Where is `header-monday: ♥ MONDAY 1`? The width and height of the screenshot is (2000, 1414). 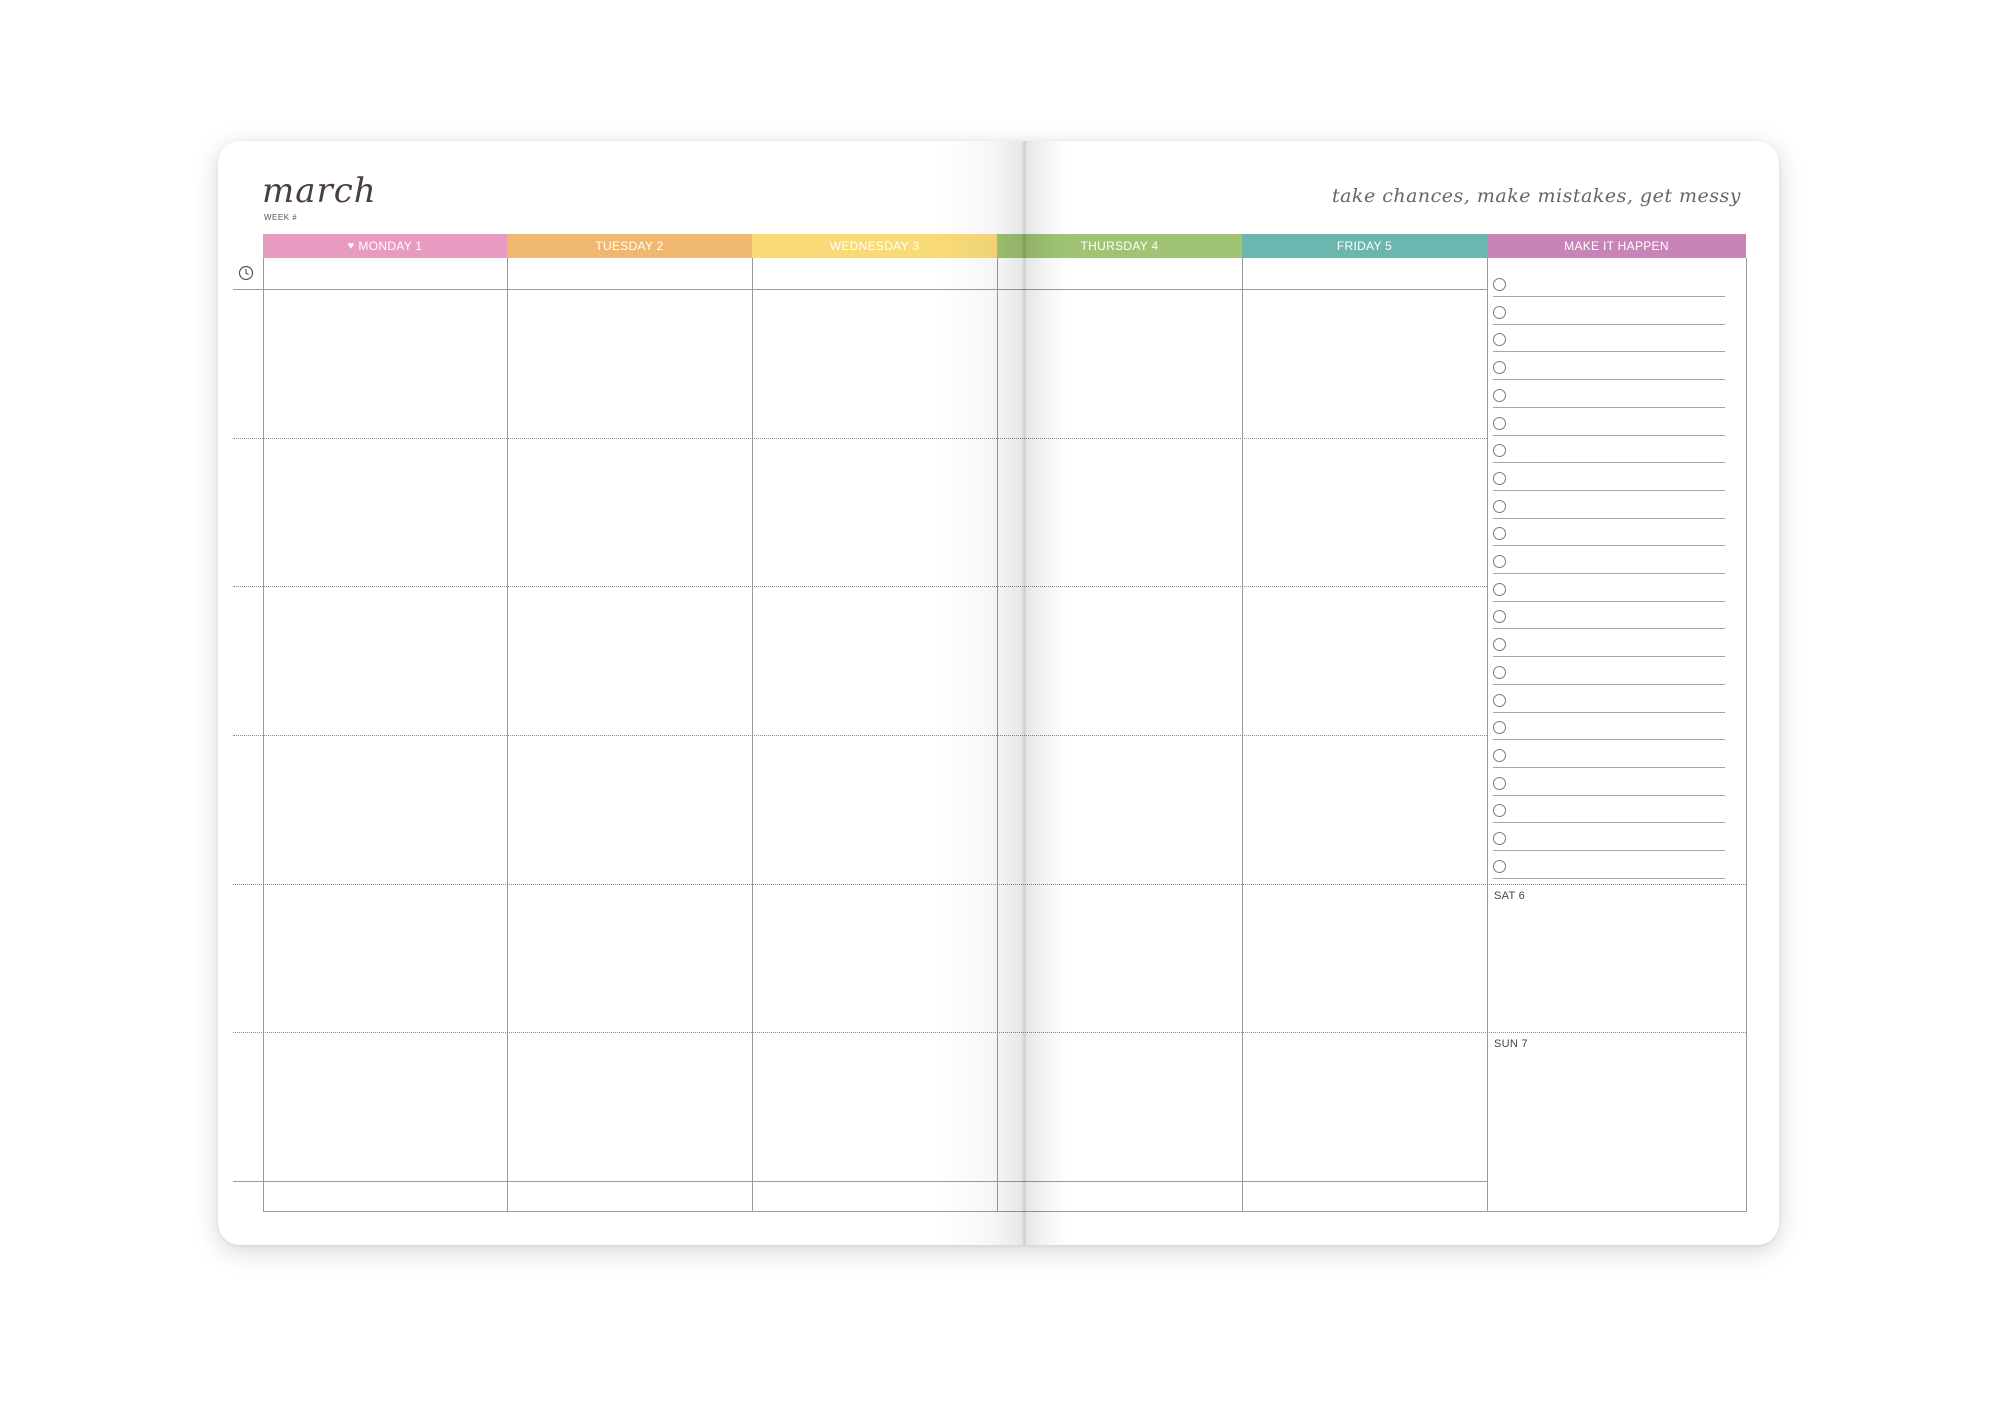
header-monday: ♥ MONDAY 1 is located at coordinates (385, 246).